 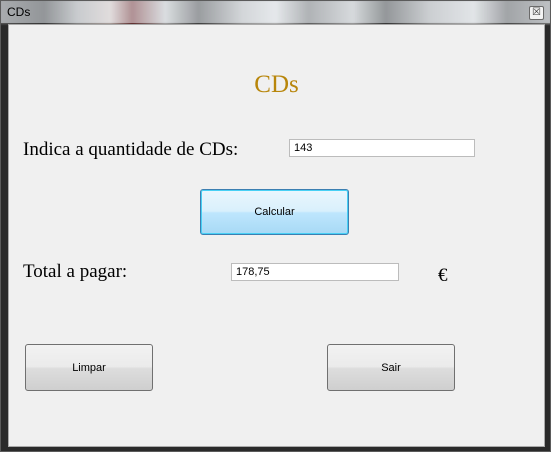 What do you see at coordinates (276, 84) in the screenshot?
I see `form-heading: CDs` at bounding box center [276, 84].